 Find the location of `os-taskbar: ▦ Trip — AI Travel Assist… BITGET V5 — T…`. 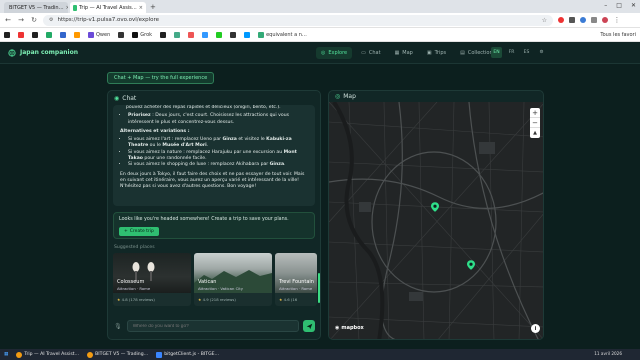

os-taskbar: ▦ Trip — AI Travel Assist… BITGET V5 — T… is located at coordinates (320, 354).